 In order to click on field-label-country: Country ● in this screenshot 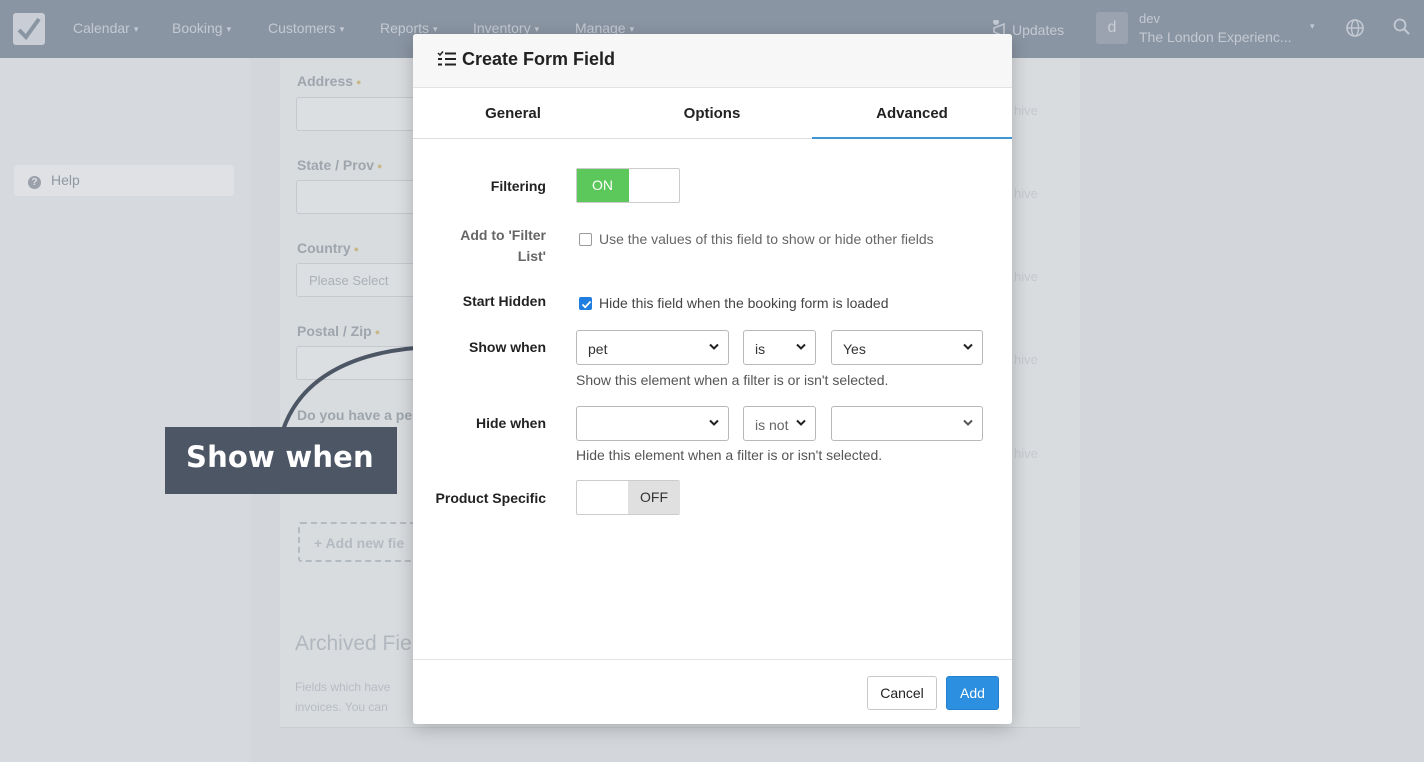, I will do `click(328, 248)`.